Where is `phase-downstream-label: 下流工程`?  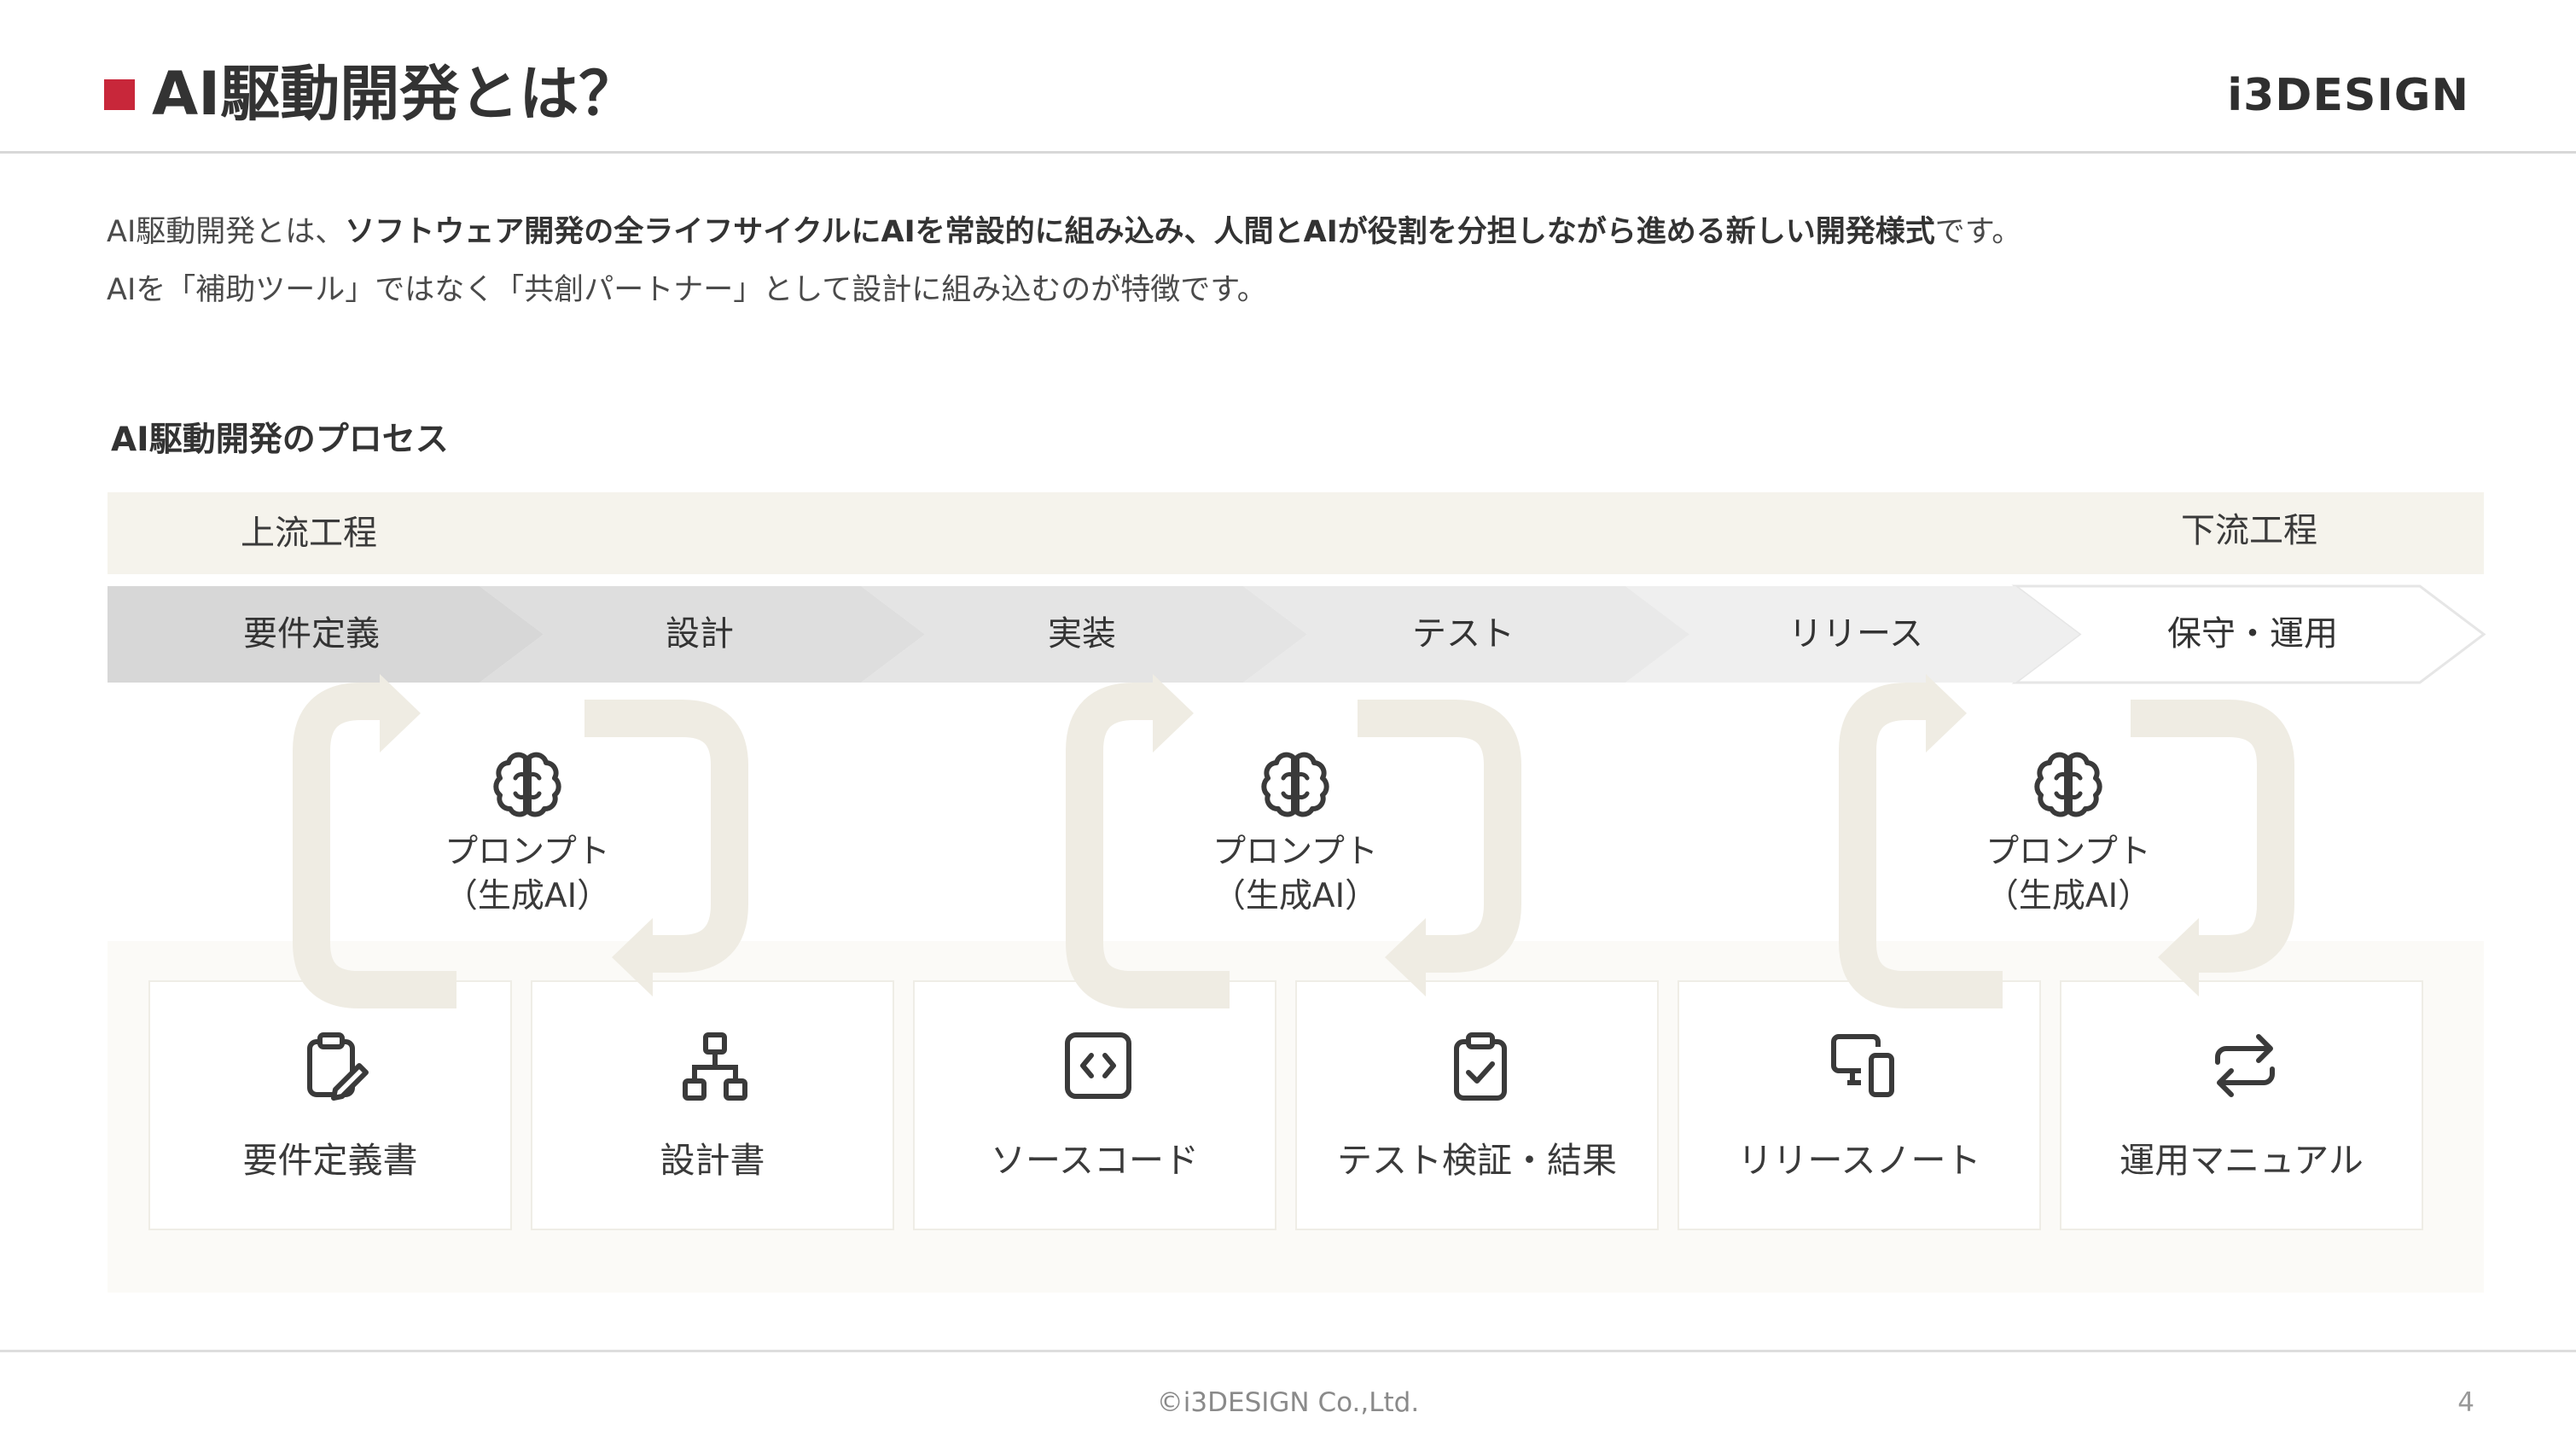
phase-downstream-label: 下流工程 is located at coordinates (2249, 530).